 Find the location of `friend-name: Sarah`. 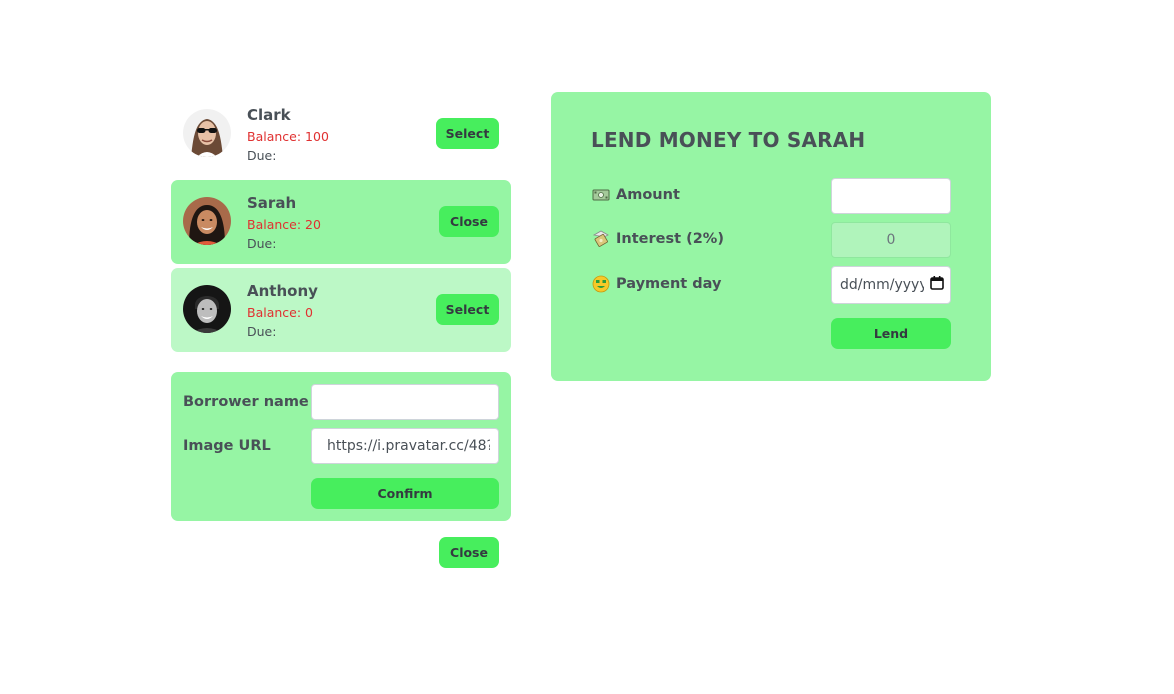

friend-name: Sarah is located at coordinates (272, 203).